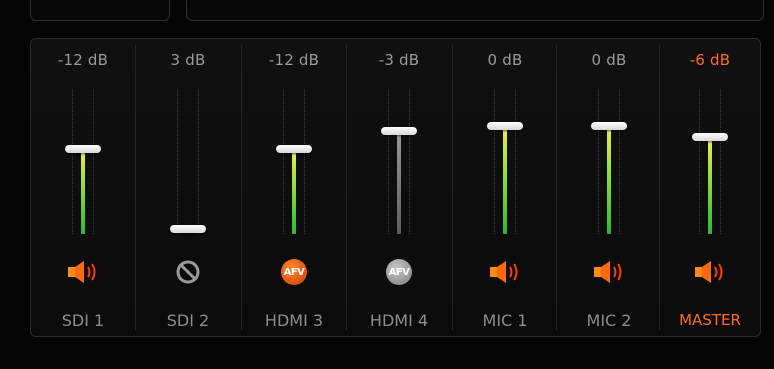 The width and height of the screenshot is (774, 369). Describe the element at coordinates (294, 320) in the screenshot. I see `channel-label: HDMI 3` at that location.